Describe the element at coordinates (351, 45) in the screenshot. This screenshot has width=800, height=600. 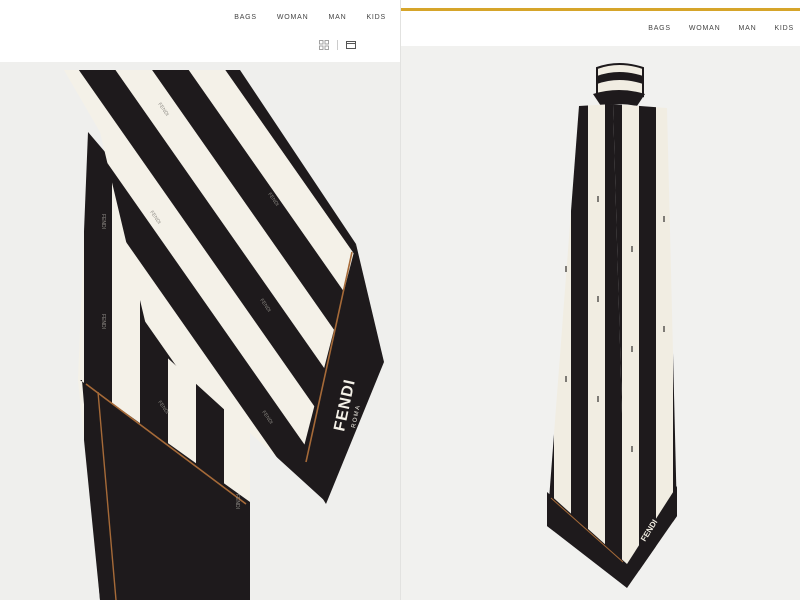
I see `single-view-icon` at that location.